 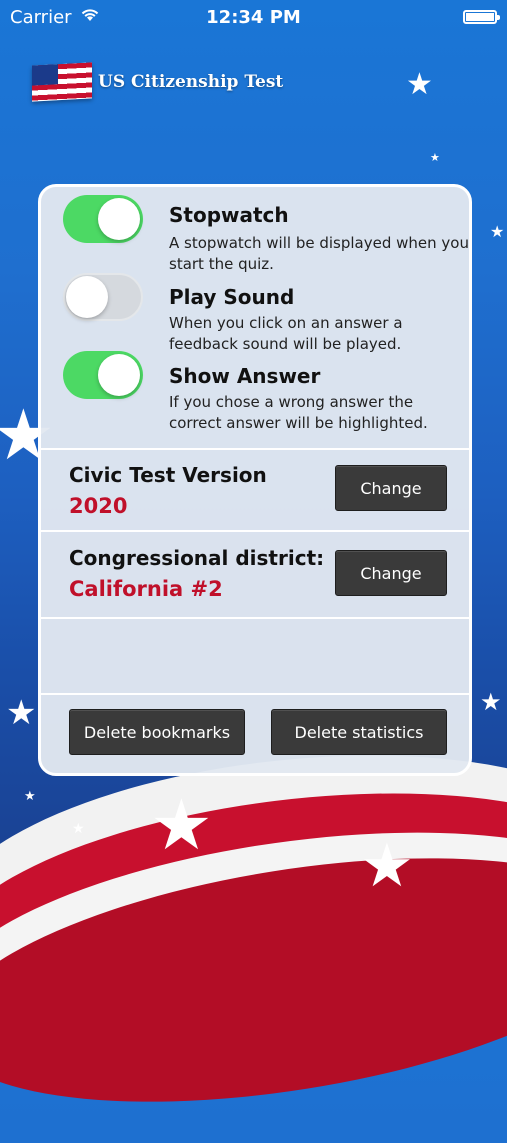 What do you see at coordinates (168, 475) in the screenshot?
I see `civic-test-label: Civic Test Version` at bounding box center [168, 475].